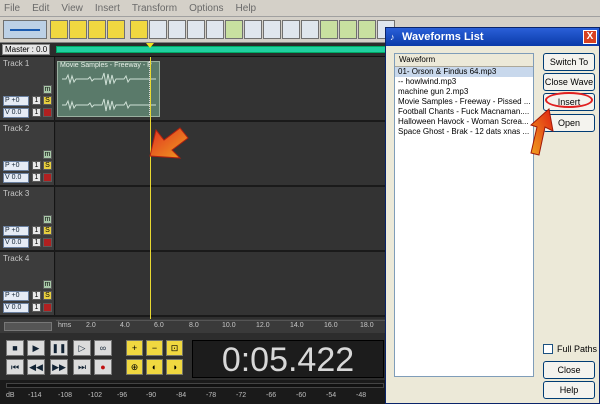  I want to click on edit-mode-toggle, so click(25, 29).